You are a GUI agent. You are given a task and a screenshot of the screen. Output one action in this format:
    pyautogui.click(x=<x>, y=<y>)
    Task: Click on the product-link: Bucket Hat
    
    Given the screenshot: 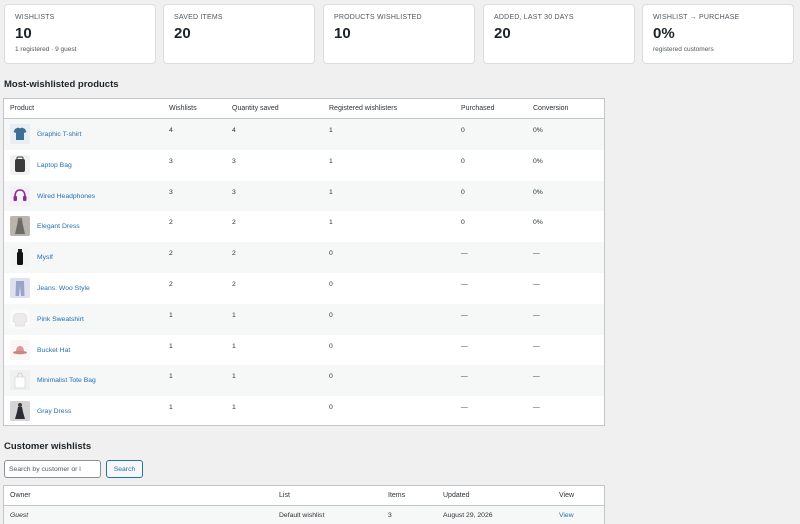 What is the action you would take?
    pyautogui.click(x=53, y=350)
    